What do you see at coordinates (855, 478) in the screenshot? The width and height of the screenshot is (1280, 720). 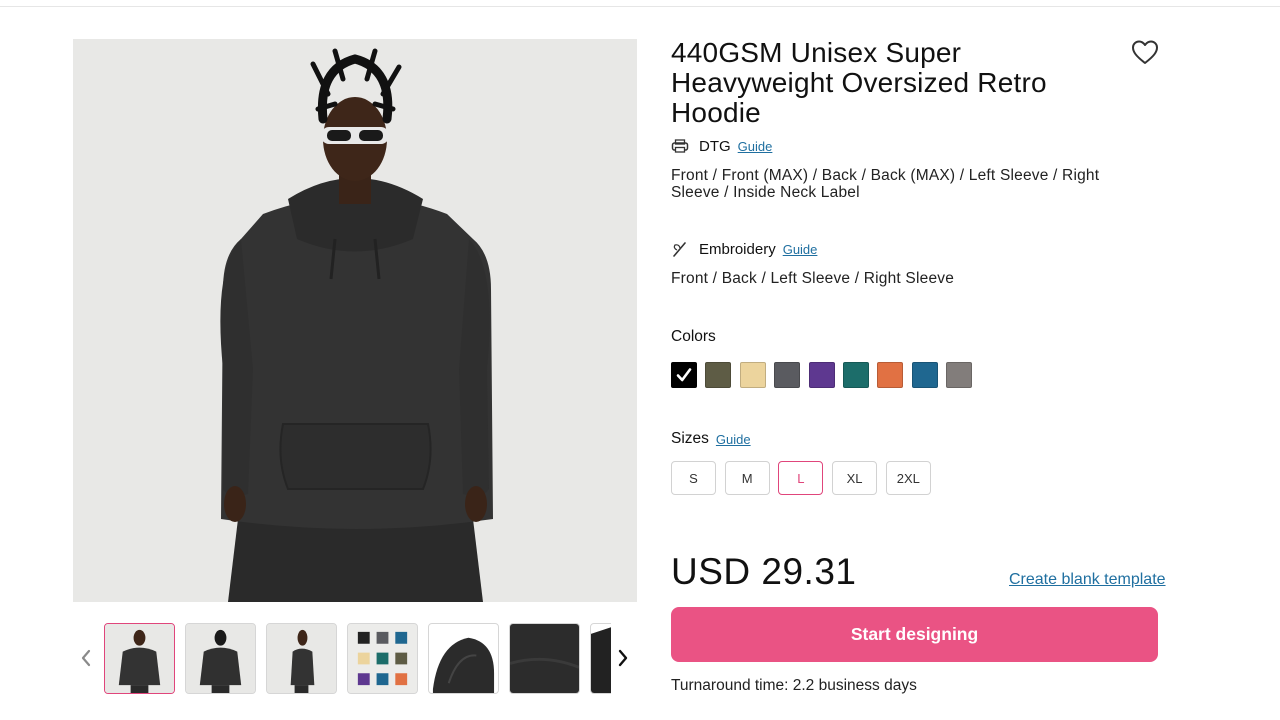 I see `size-option-xl: XL` at bounding box center [855, 478].